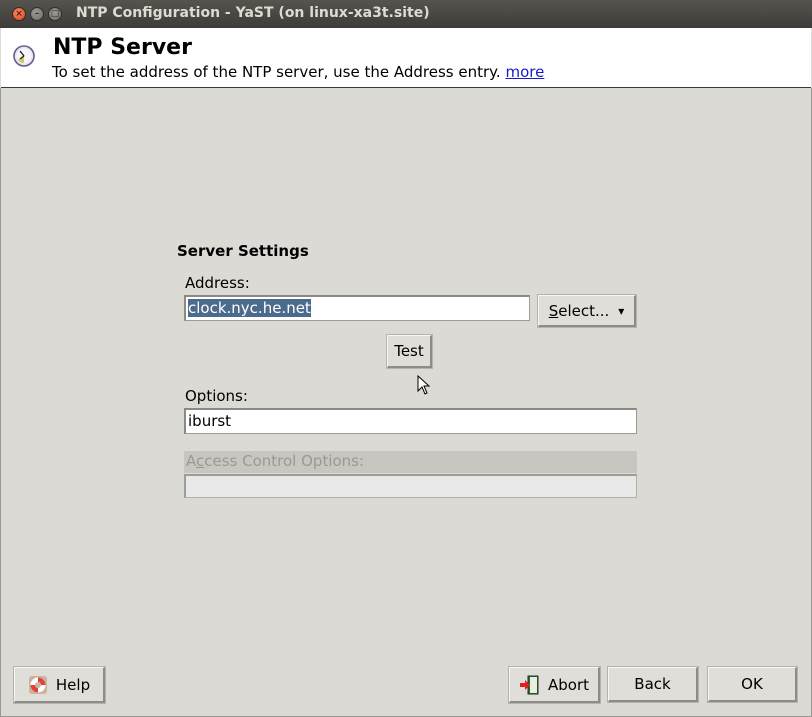 This screenshot has height=717, width=812. I want to click on access-control-label: Access Control Options:, so click(410, 462).